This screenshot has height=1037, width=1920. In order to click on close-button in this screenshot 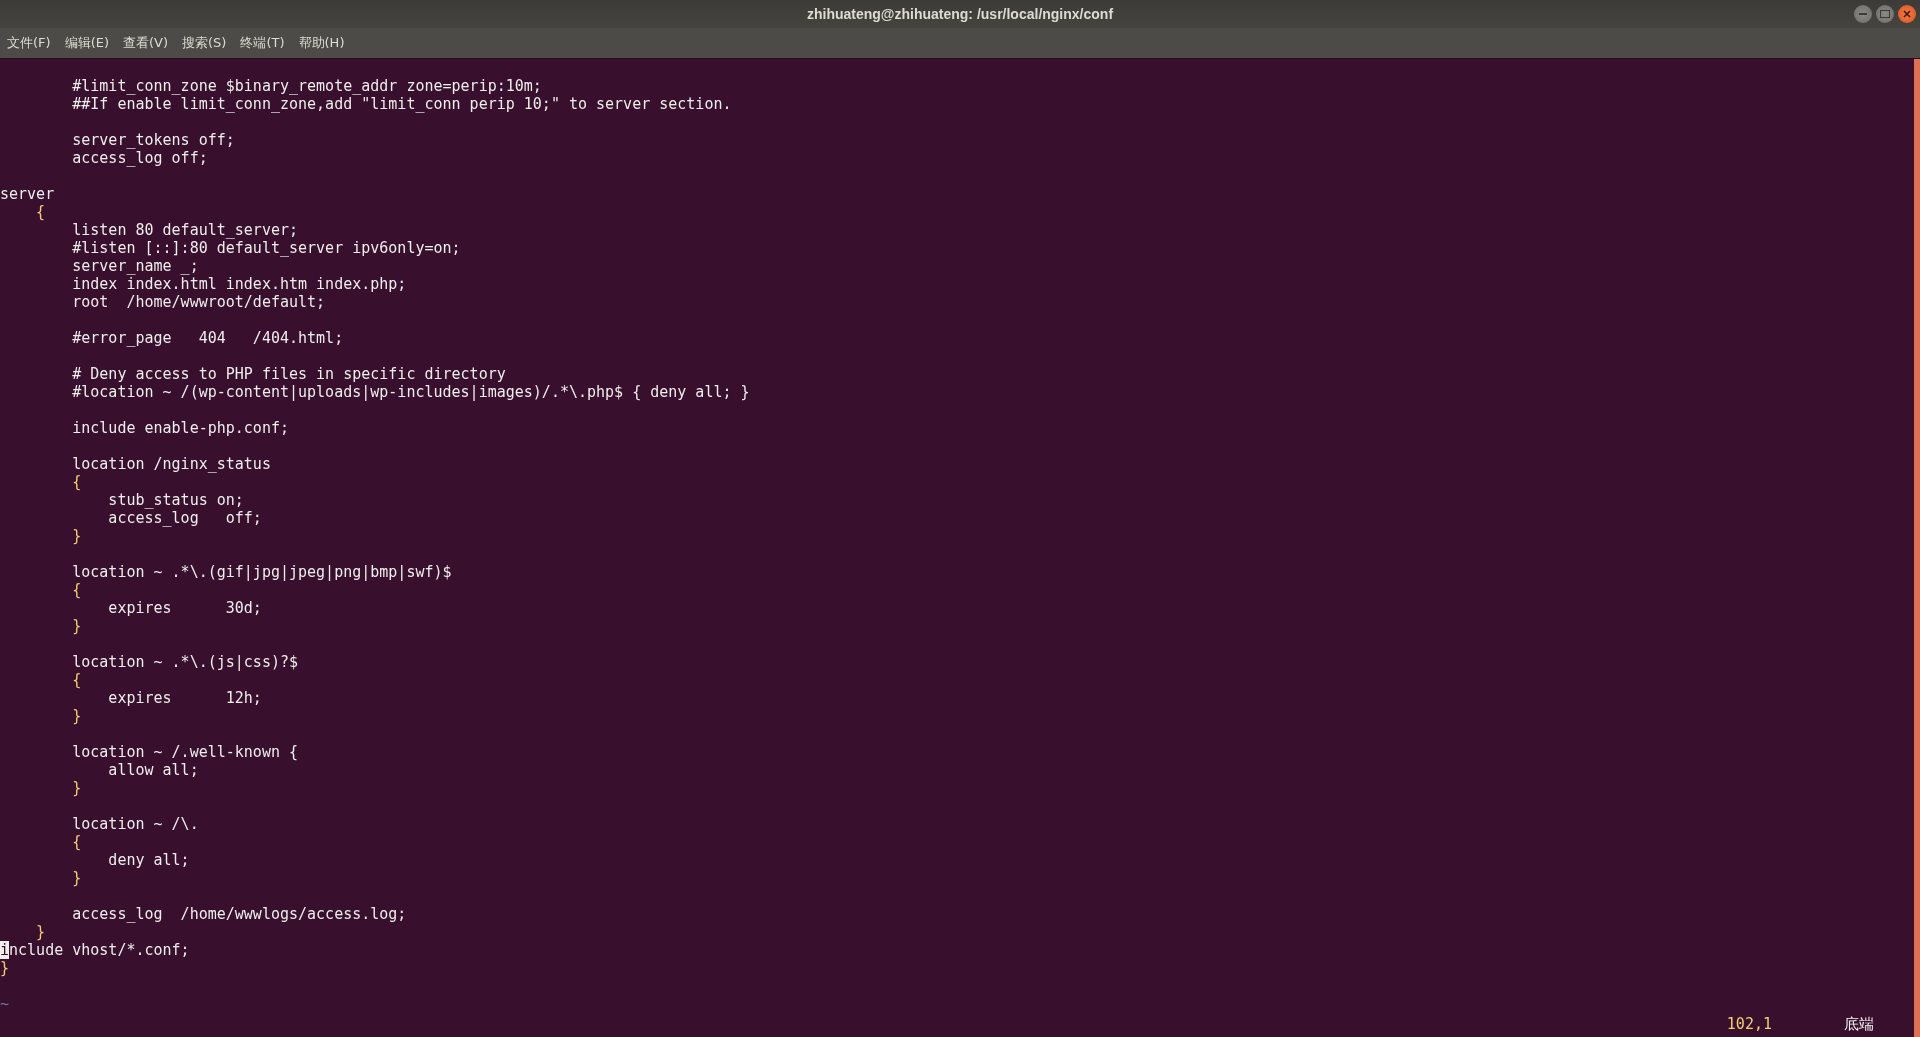, I will do `click(1907, 14)`.